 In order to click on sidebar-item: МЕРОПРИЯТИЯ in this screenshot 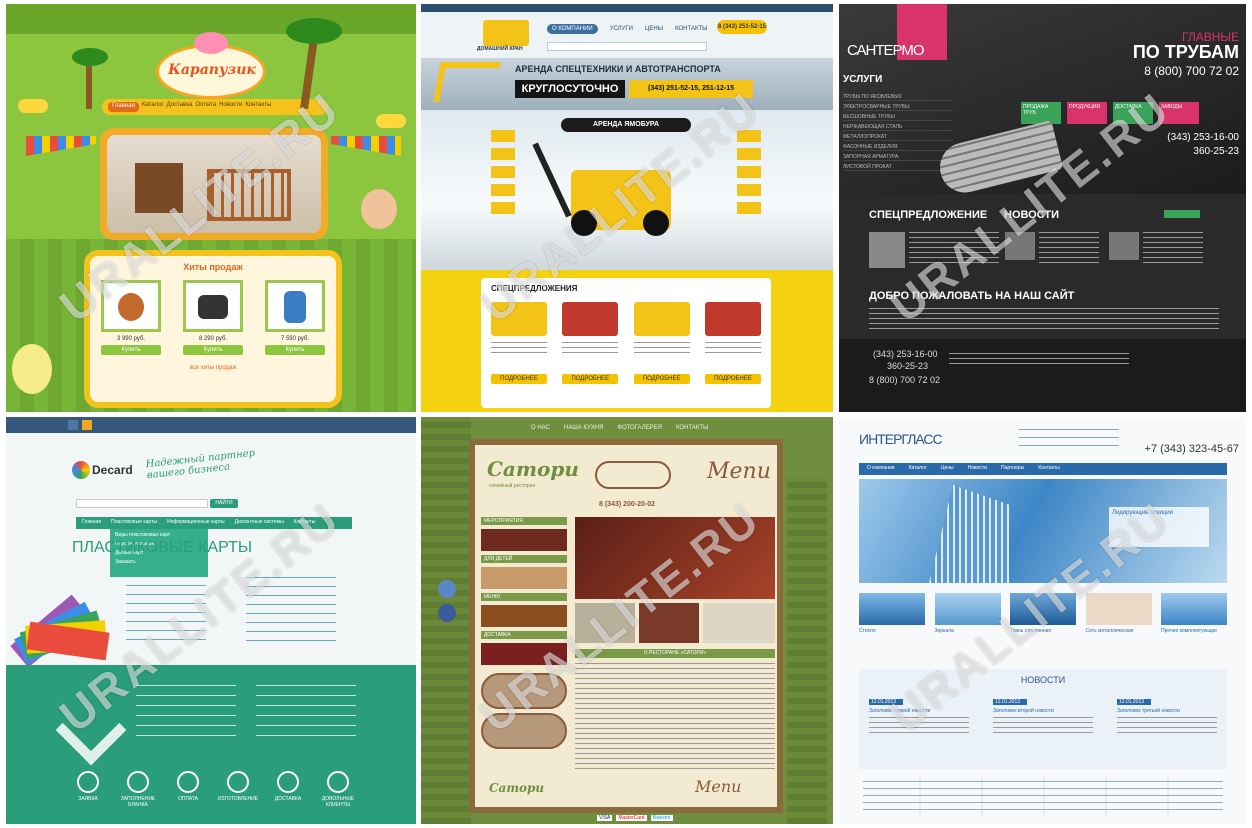, I will do `click(524, 521)`.